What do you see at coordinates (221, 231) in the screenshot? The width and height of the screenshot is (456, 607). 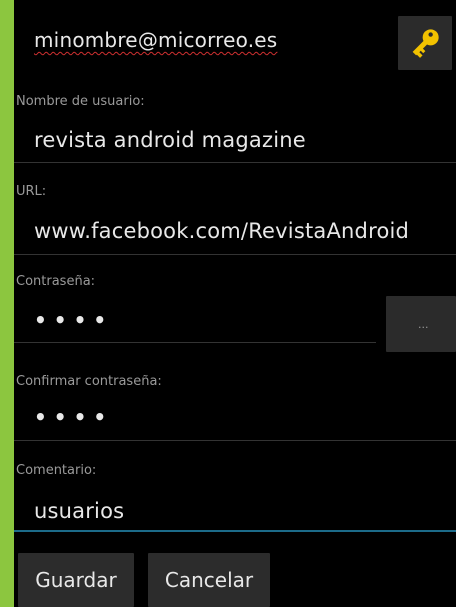 I see `url-field: www.facebook.com/RevistaAndroid` at bounding box center [221, 231].